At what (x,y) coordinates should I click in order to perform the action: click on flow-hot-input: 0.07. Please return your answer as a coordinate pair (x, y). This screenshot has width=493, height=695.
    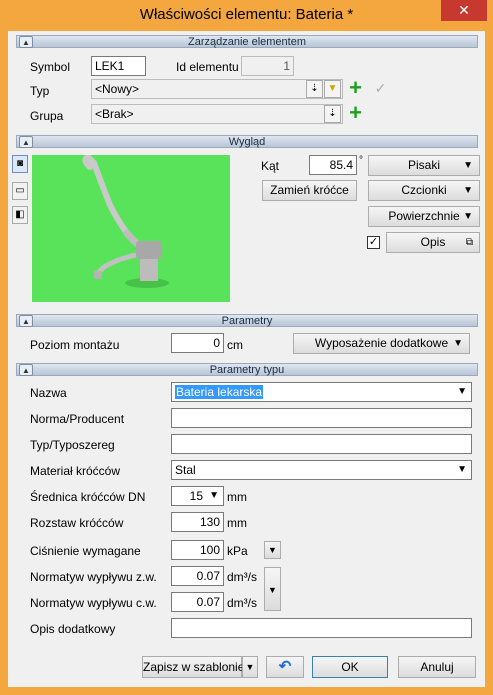
    Looking at the image, I should click on (197, 602).